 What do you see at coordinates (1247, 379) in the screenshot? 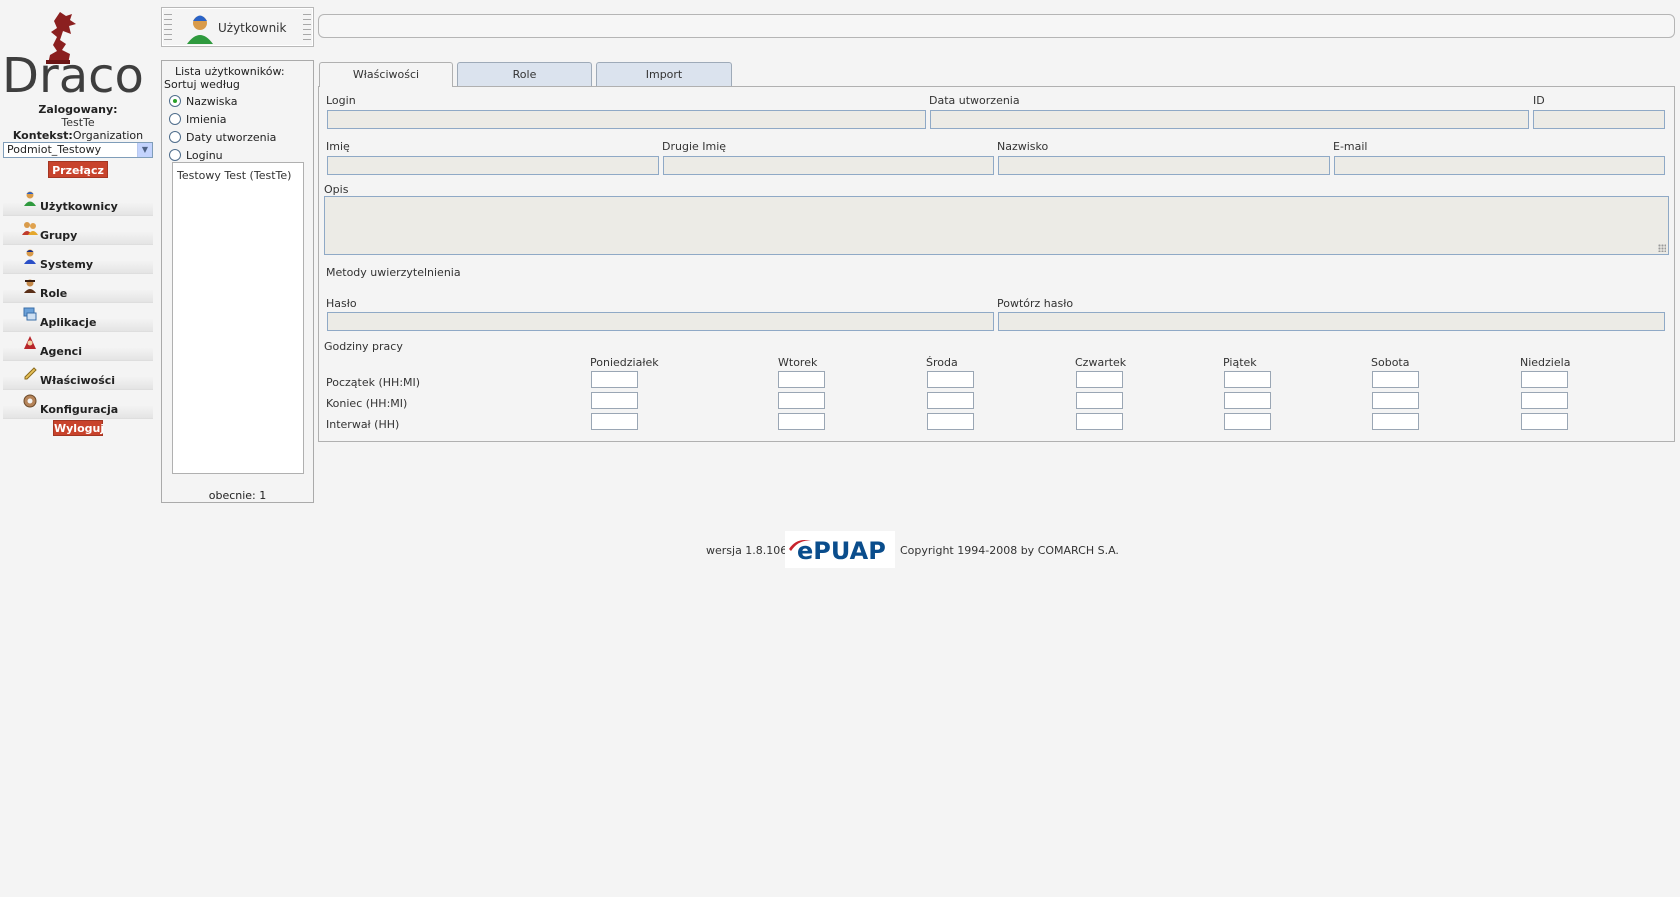
I see `start-friday-input` at bounding box center [1247, 379].